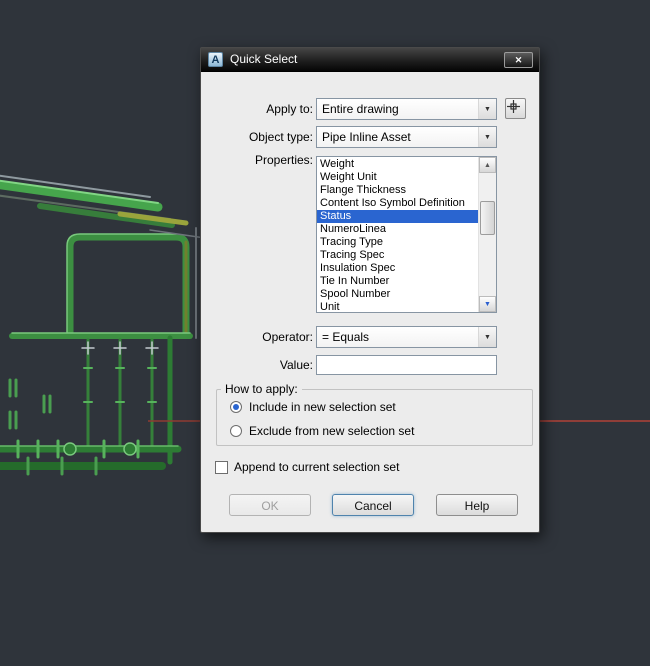  Describe the element at coordinates (287, 337) in the screenshot. I see `operator-label: Operator:` at that location.